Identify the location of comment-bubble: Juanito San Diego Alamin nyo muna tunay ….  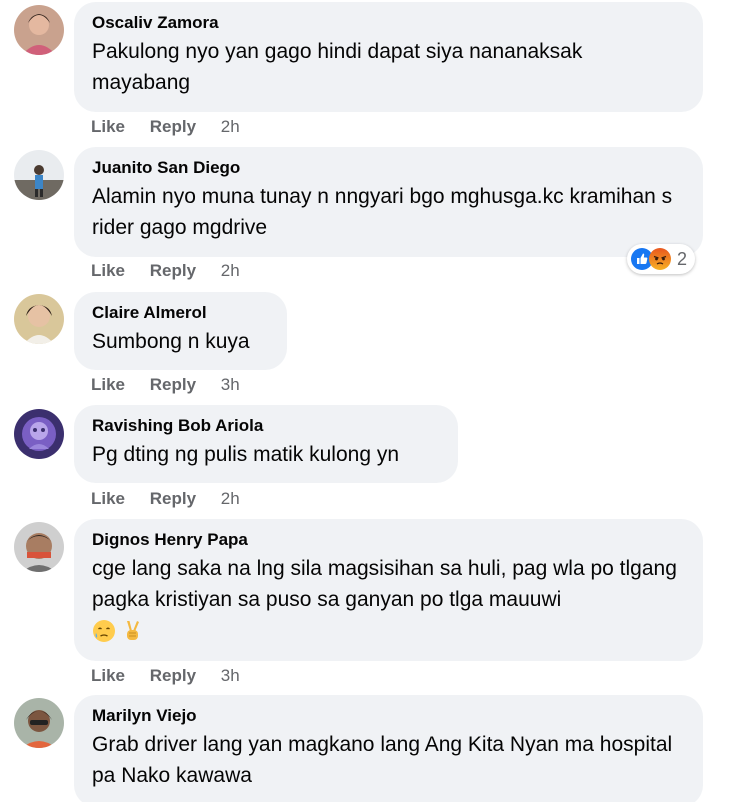
(388, 202).